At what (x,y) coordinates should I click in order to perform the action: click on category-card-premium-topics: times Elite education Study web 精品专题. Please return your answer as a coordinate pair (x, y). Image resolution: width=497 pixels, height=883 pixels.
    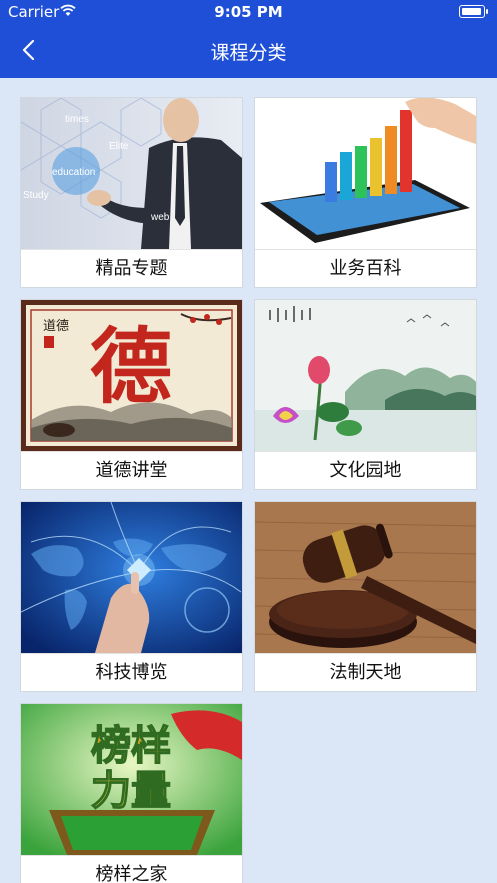
    Looking at the image, I should click on (131, 192).